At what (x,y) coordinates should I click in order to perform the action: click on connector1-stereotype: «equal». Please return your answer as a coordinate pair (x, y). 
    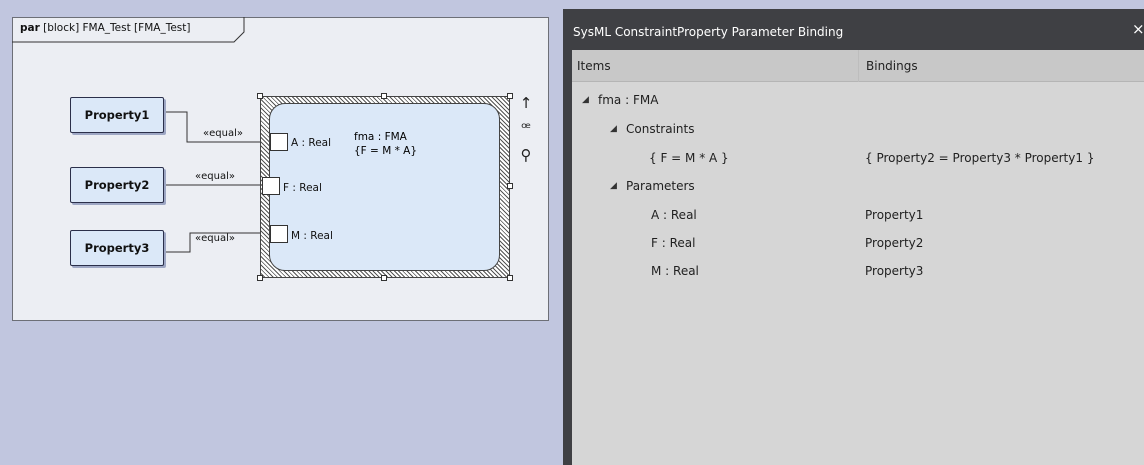
    Looking at the image, I should click on (223, 133).